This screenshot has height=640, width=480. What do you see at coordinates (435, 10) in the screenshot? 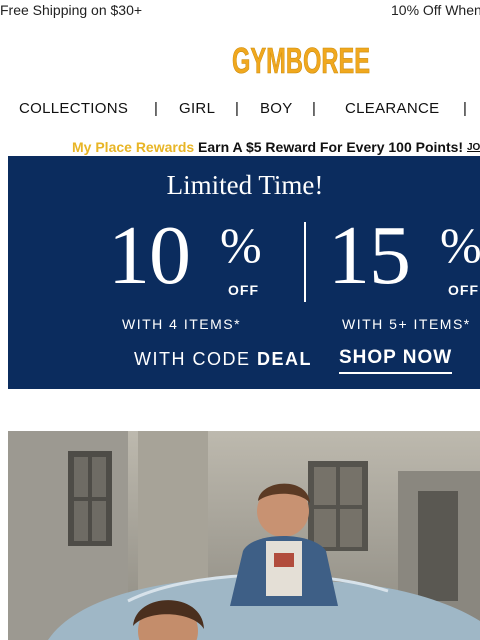
I see `percent-off-promo-text: 10% Off When` at bounding box center [435, 10].